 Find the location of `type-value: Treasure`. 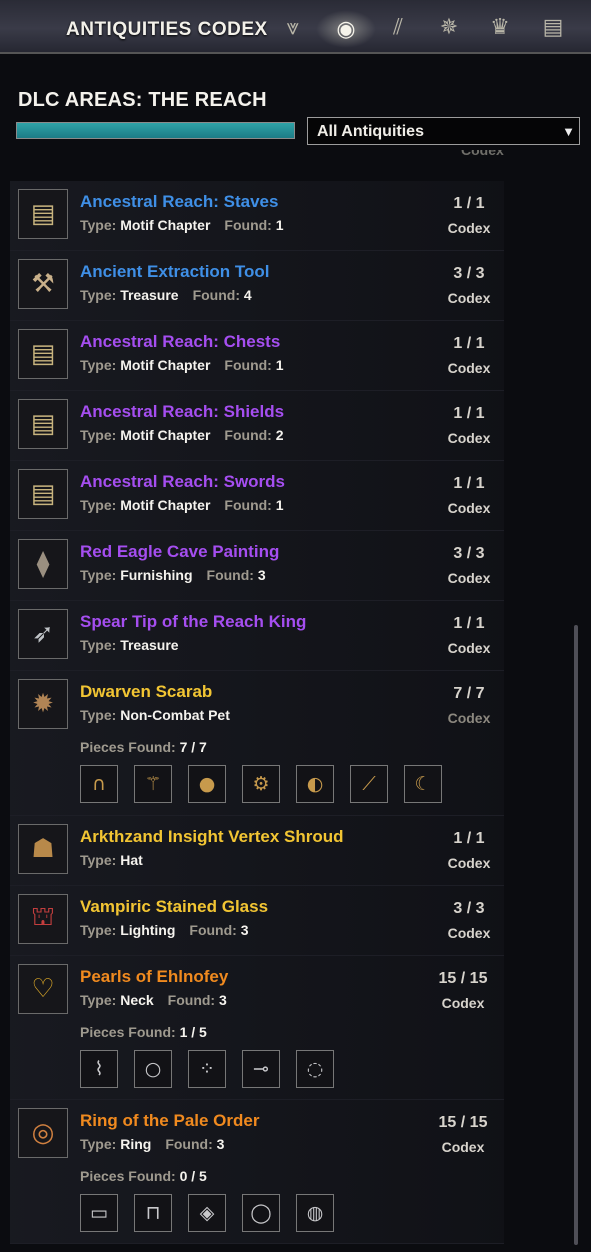

type-value: Treasure is located at coordinates (149, 295).